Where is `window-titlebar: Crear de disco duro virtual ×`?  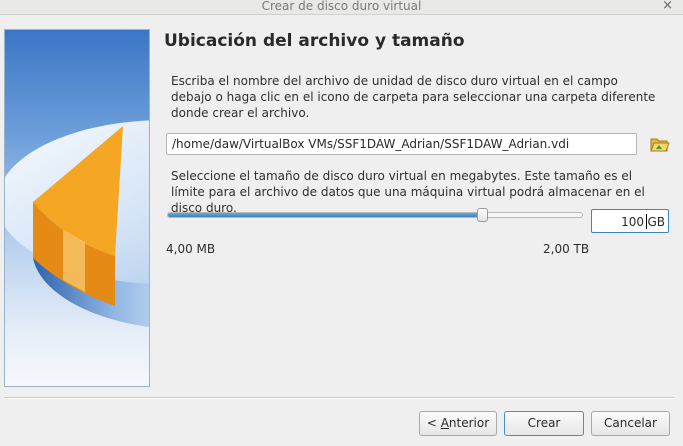 window-titlebar: Crear de disco duro virtual × is located at coordinates (341, 7).